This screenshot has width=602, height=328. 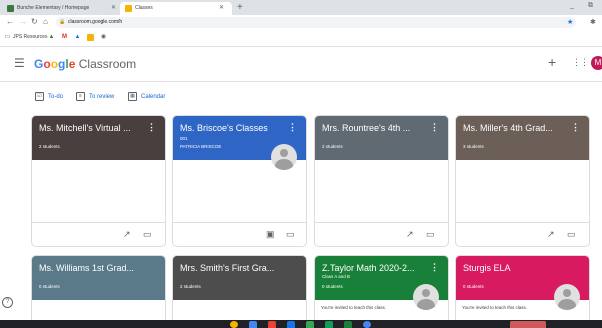 What do you see at coordinates (234, 324) in the screenshot?
I see `chrome-icon` at bounding box center [234, 324].